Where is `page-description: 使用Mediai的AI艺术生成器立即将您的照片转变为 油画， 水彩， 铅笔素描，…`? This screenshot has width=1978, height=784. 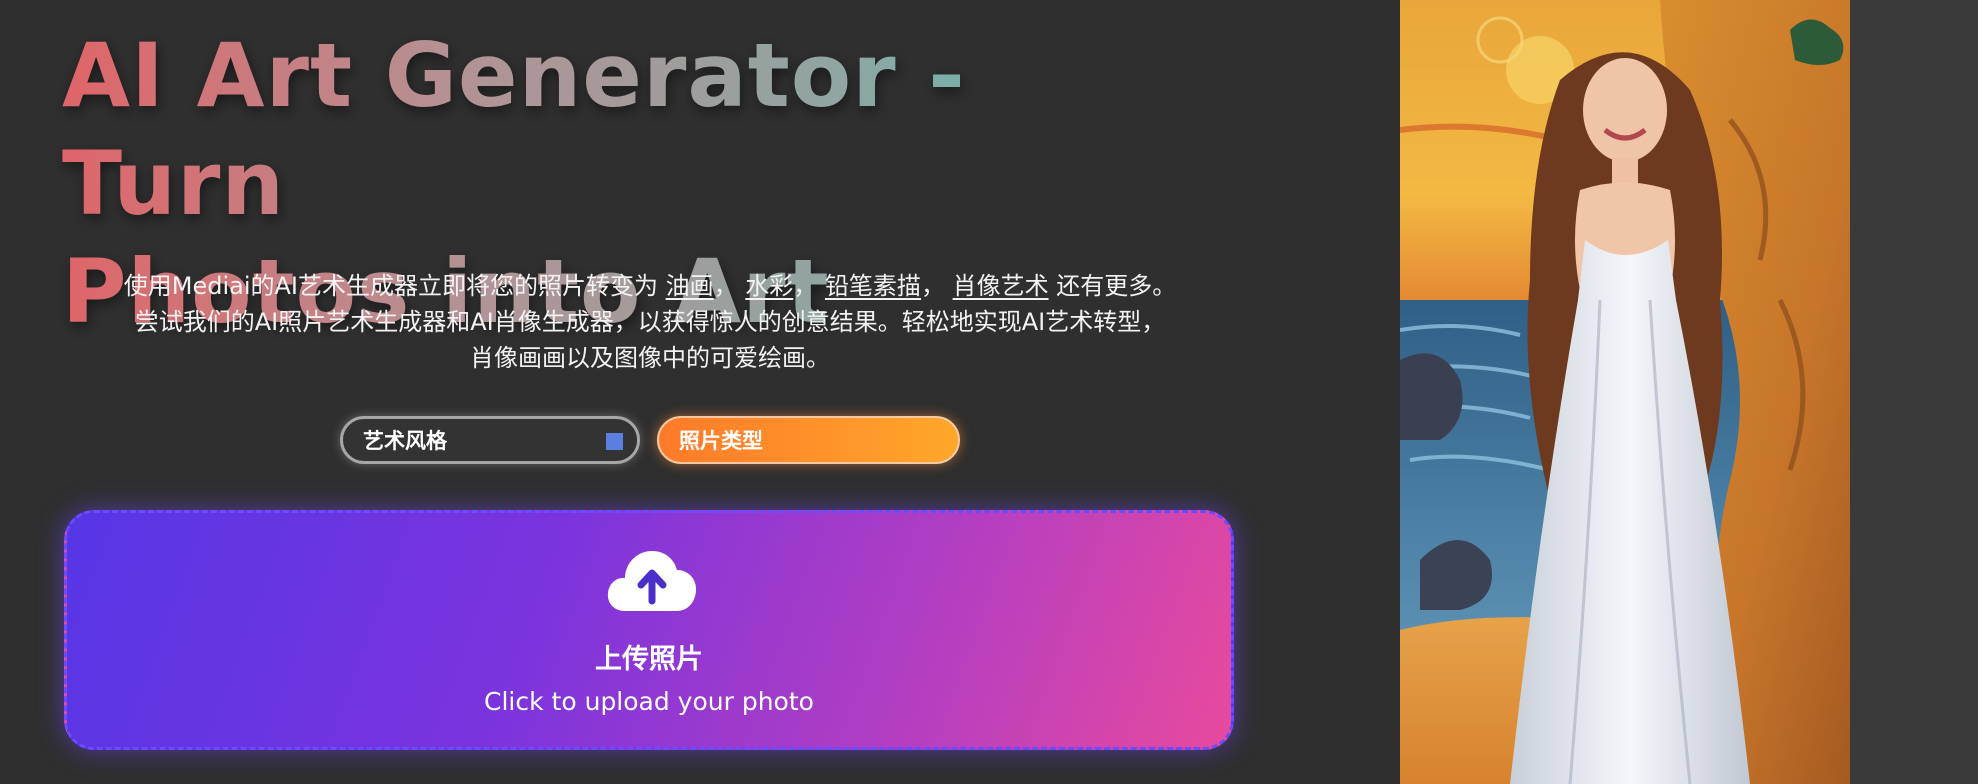 page-description: 使用Mediai的AI艺术生成器立即将您的照片转变为 油画， 水彩， 铅笔素描，… is located at coordinates (650, 322).